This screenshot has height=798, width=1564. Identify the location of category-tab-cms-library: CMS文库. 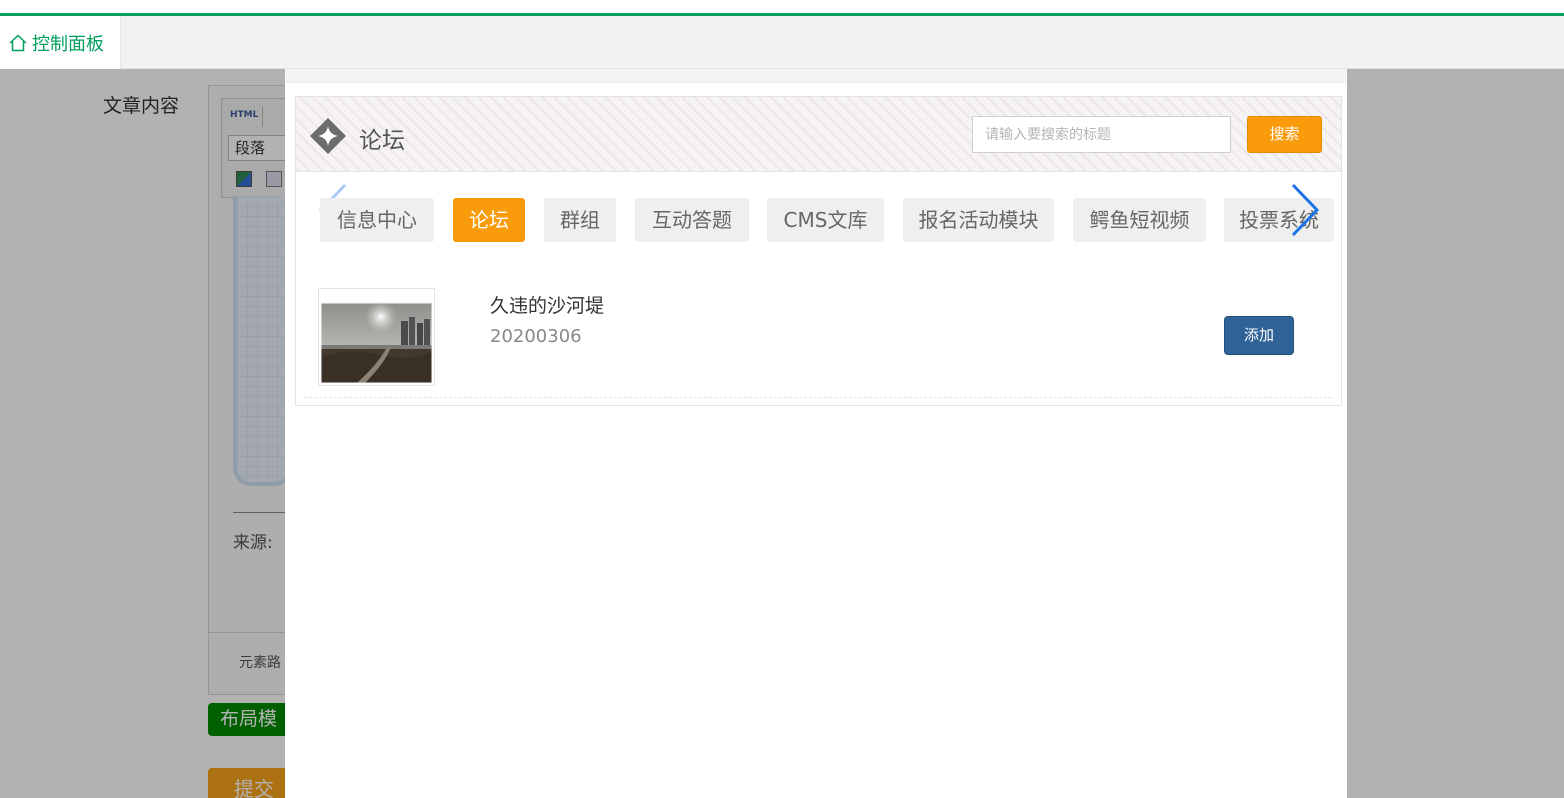
(825, 220).